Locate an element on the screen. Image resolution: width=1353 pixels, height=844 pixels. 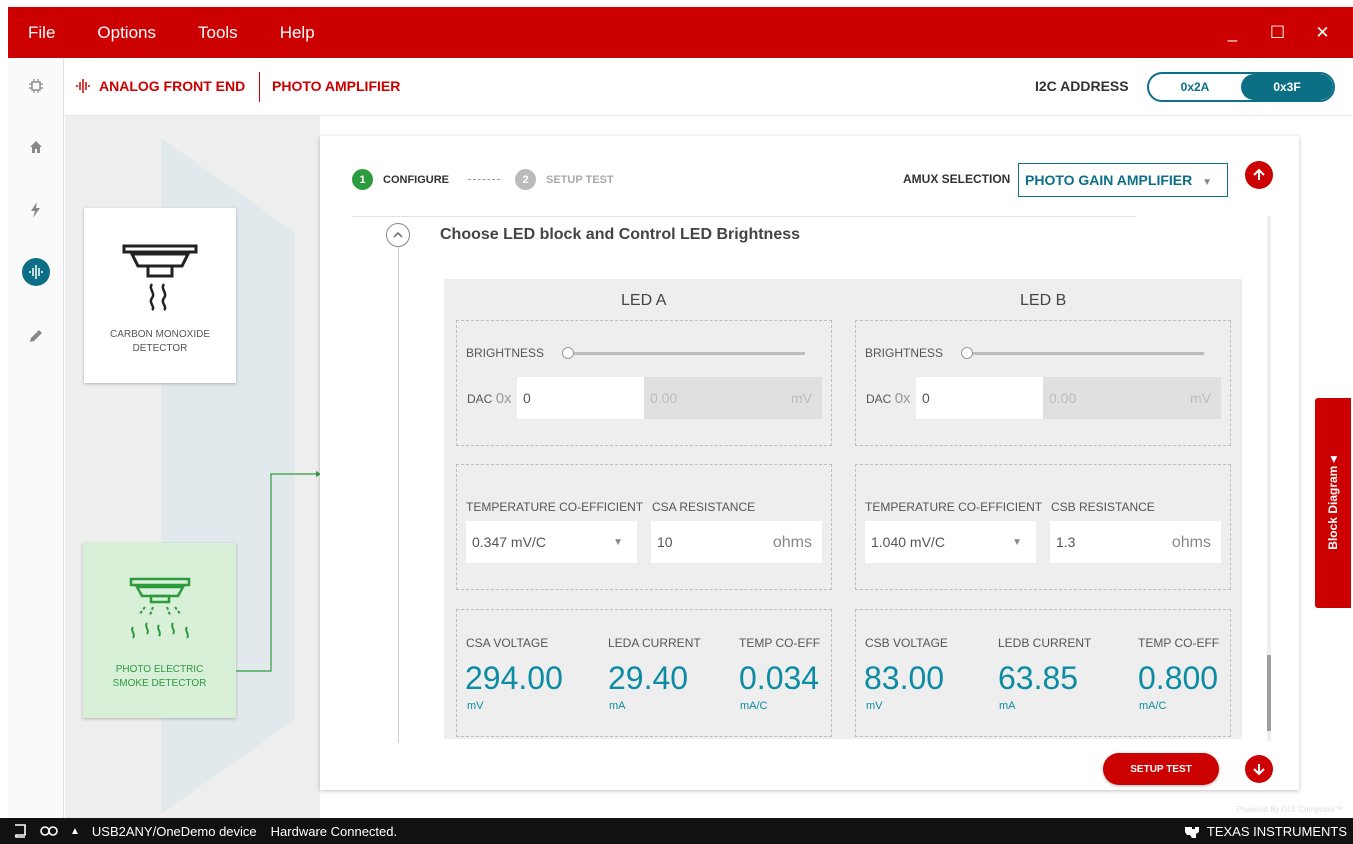
led-a-current-label: LEDA CURRENT is located at coordinates (654, 643).